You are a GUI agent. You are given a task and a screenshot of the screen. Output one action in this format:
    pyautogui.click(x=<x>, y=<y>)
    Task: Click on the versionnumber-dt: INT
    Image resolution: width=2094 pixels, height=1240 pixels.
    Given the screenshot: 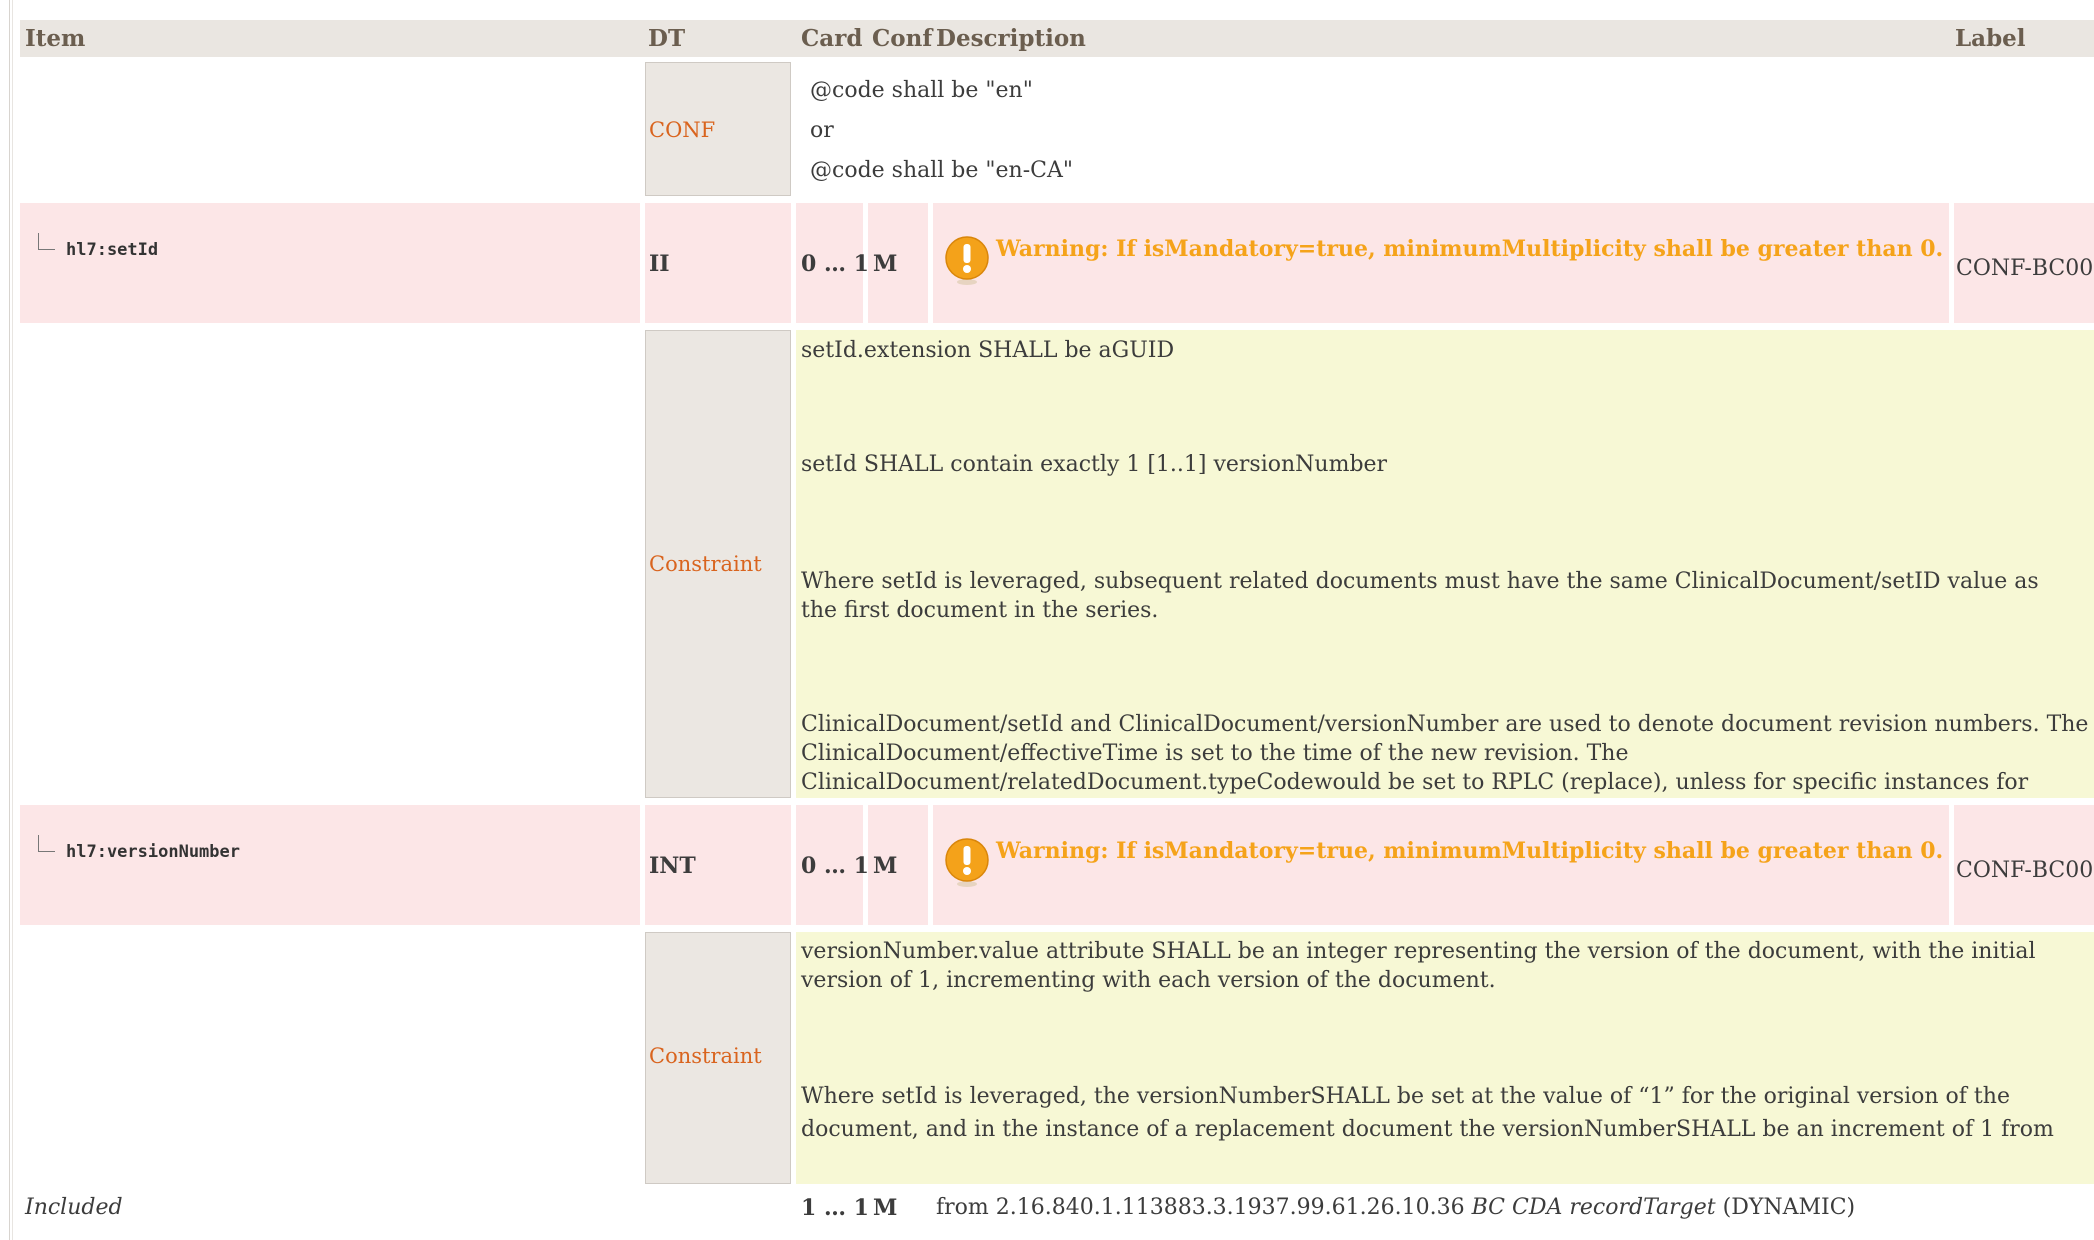 What is the action you would take?
    pyautogui.click(x=672, y=866)
    